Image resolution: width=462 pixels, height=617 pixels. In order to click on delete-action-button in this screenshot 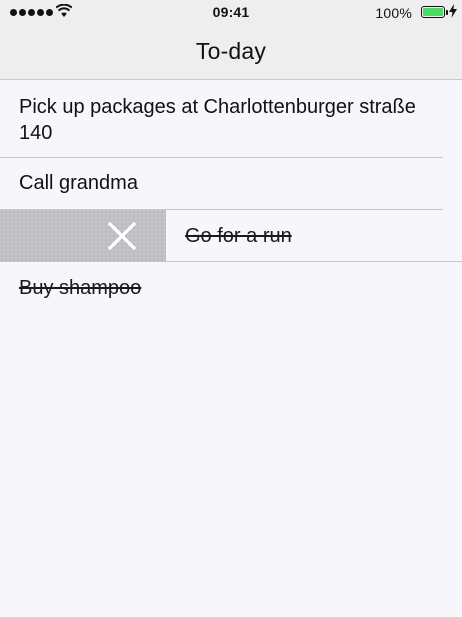, I will do `click(83, 236)`.